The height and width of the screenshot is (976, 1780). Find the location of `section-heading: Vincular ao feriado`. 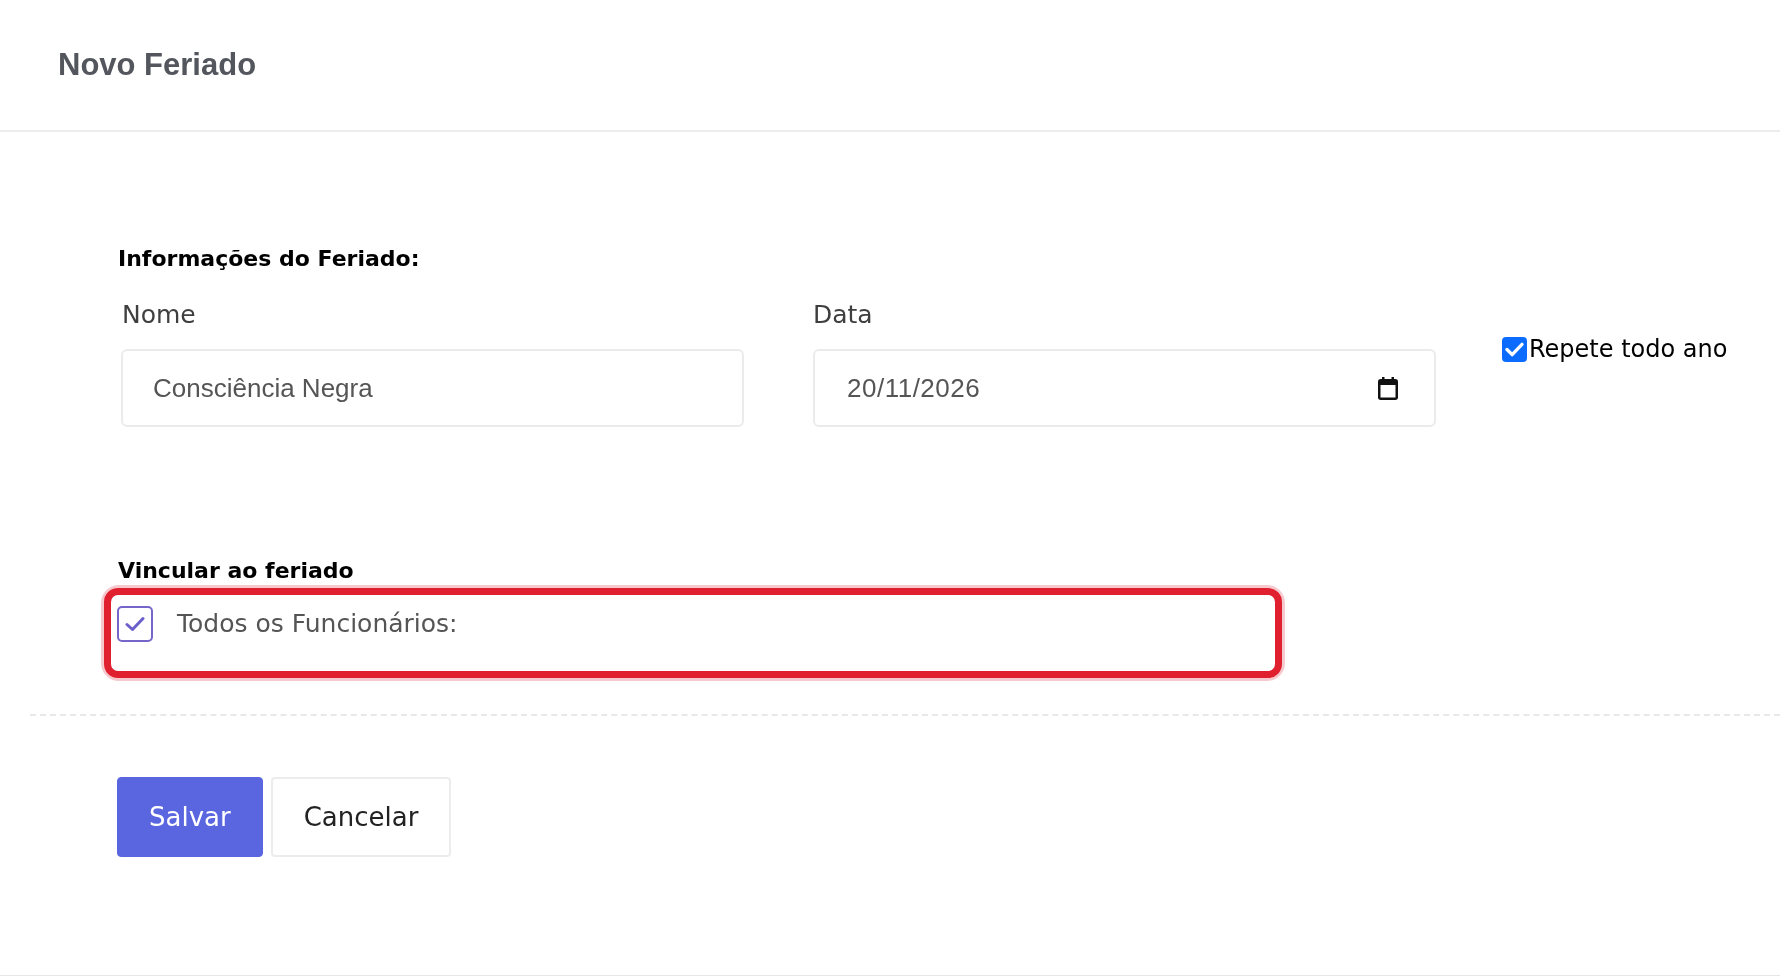

section-heading: Vincular ao feriado is located at coordinates (236, 571).